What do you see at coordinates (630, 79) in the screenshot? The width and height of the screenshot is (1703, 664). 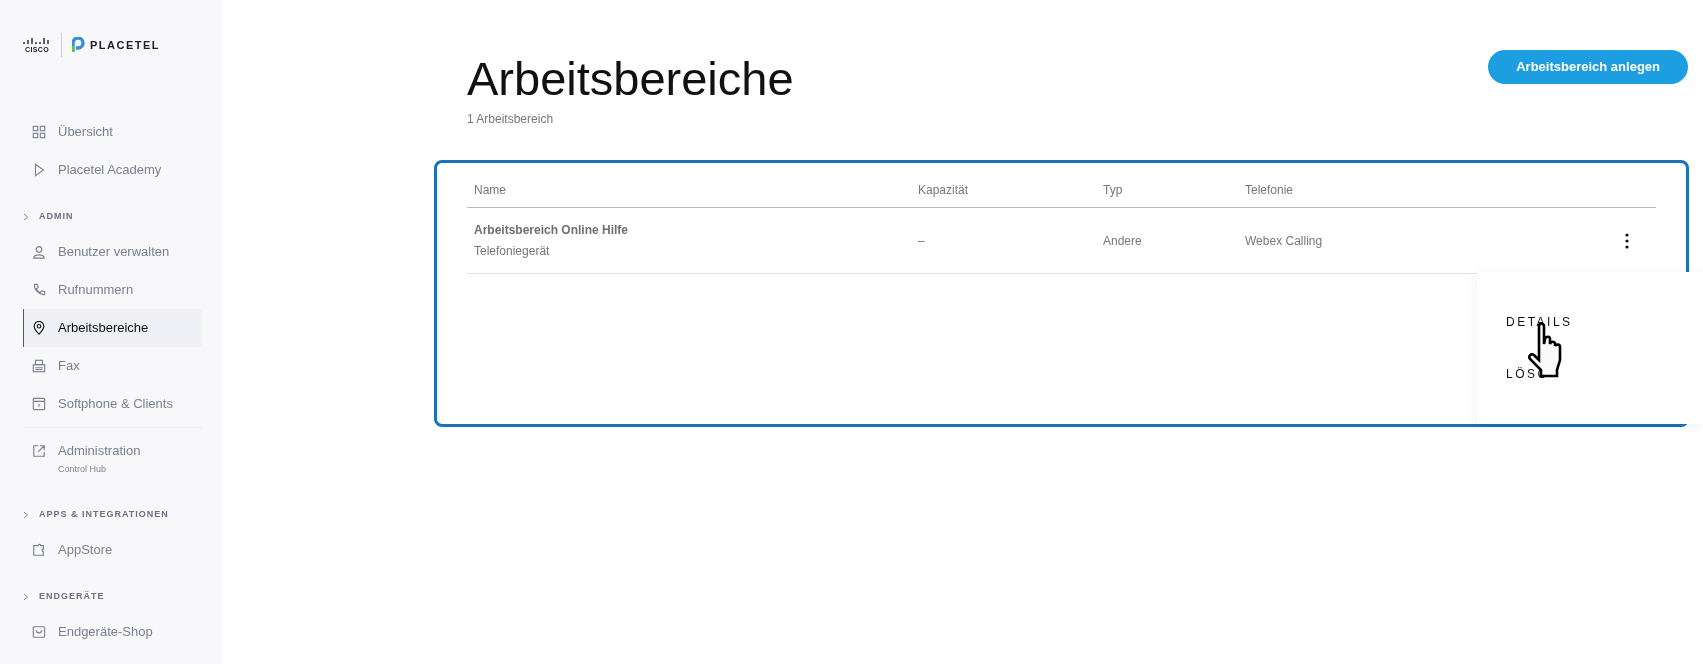 I see `page-title: Arbeitsbereiche` at bounding box center [630, 79].